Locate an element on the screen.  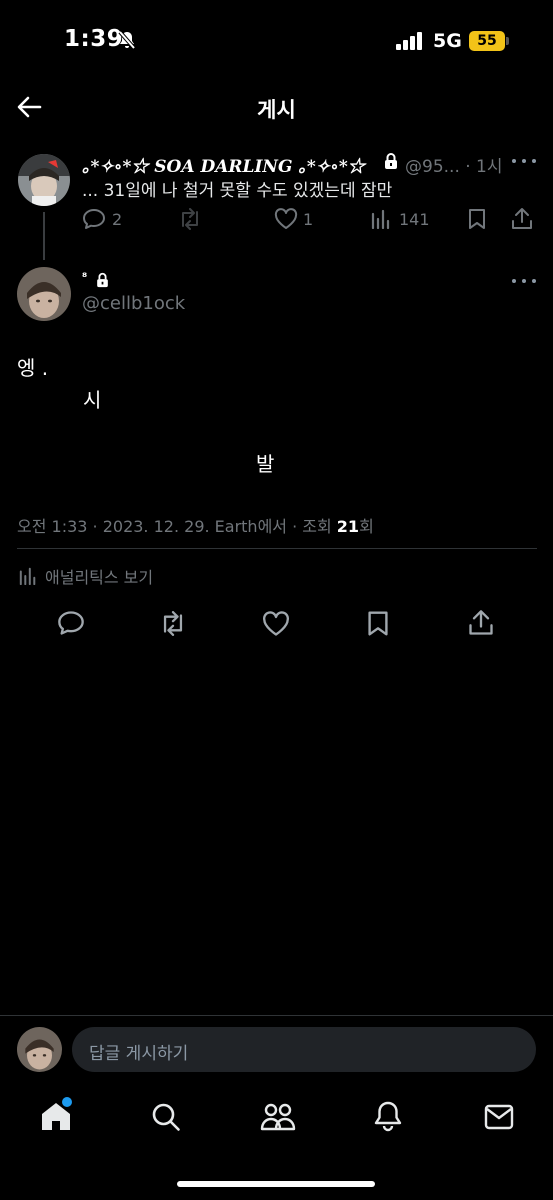
author-display-name: ｡*✧∘*☆ SOA DARLING ｡*✧∘*☆ is located at coordinates (223, 164).